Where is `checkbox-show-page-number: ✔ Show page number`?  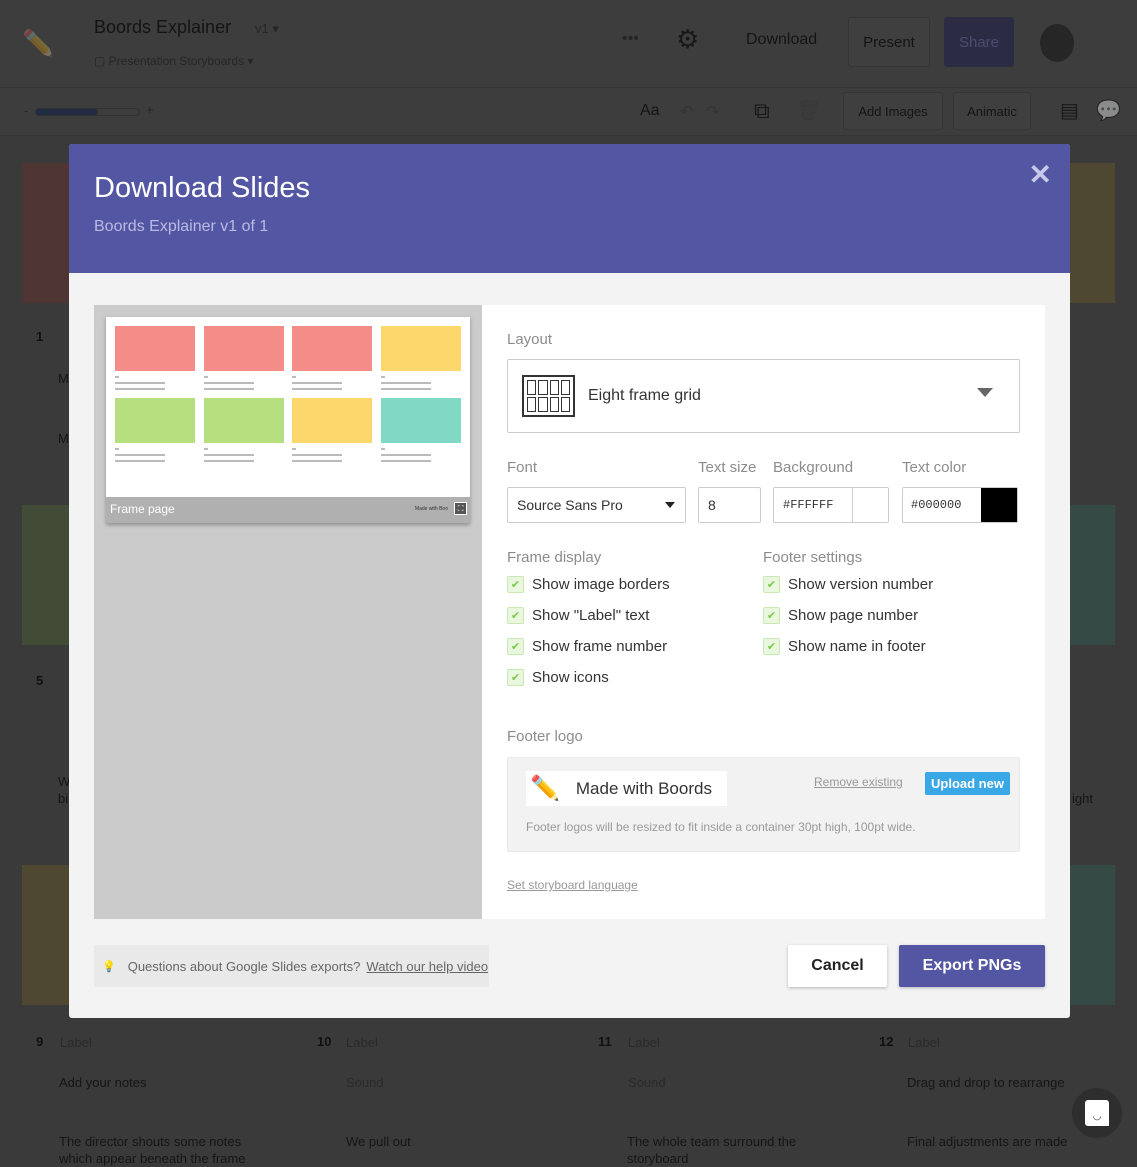 checkbox-show-page-number: ✔ Show page number is located at coordinates (840, 615).